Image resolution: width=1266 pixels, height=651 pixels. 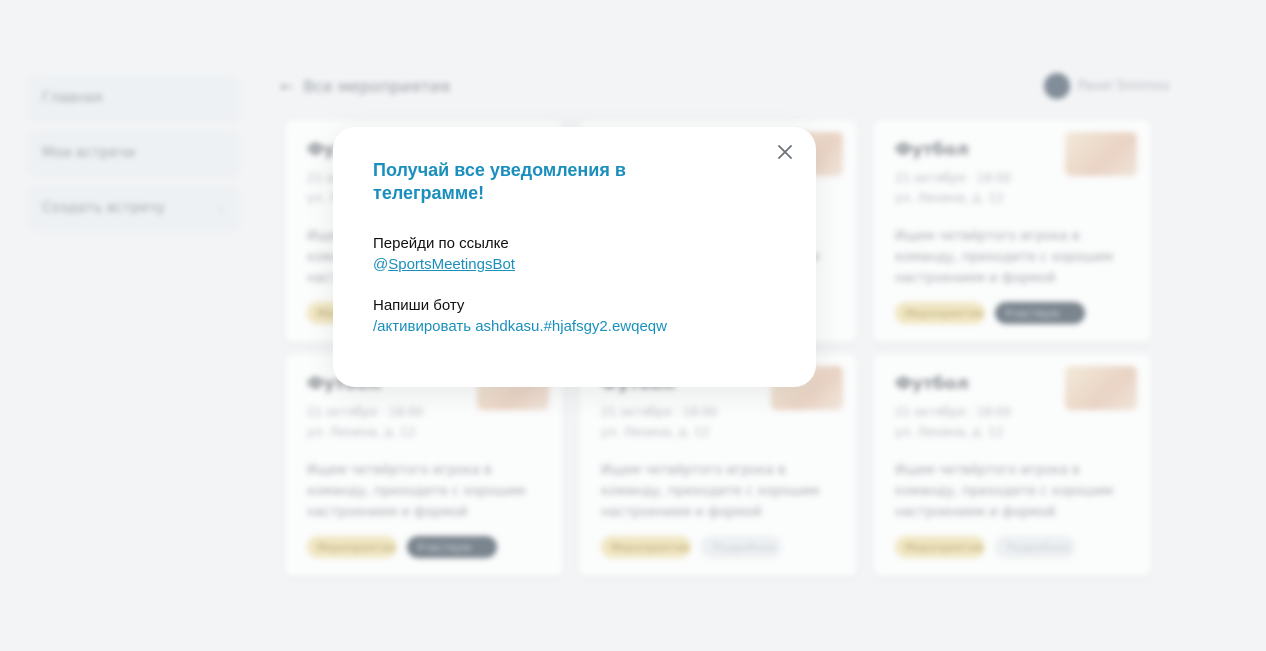 I want to click on close-button, so click(x=785, y=152).